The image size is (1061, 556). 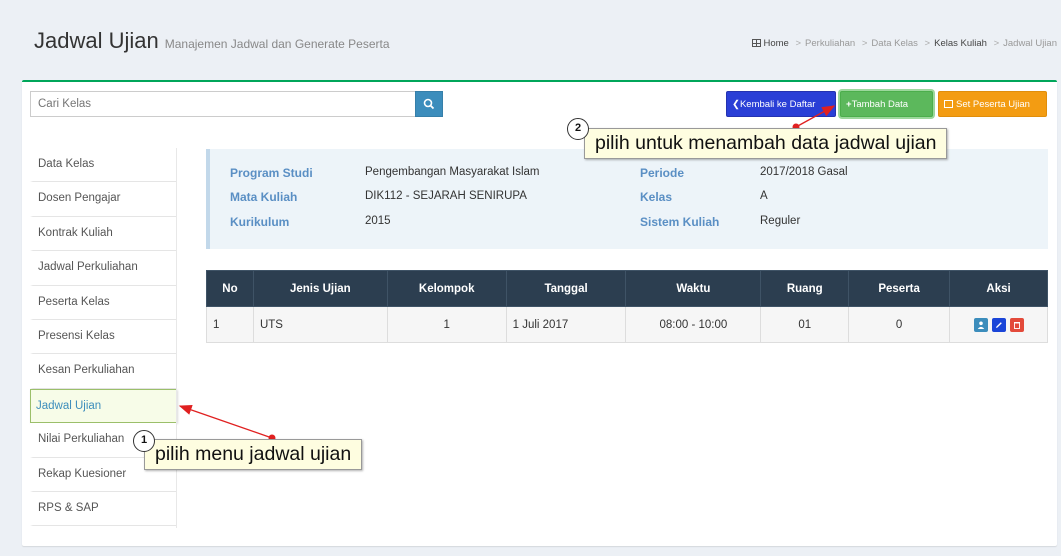 I want to click on column-header-no: No, so click(x=230, y=288).